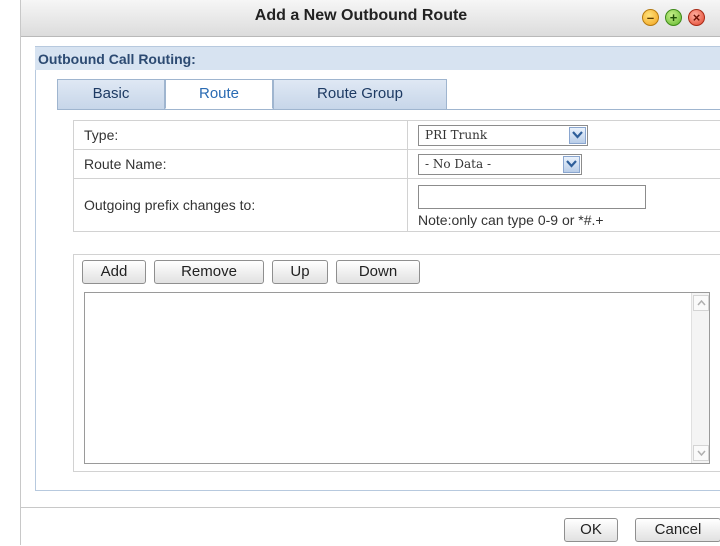  I want to click on down-button: Down, so click(378, 272).